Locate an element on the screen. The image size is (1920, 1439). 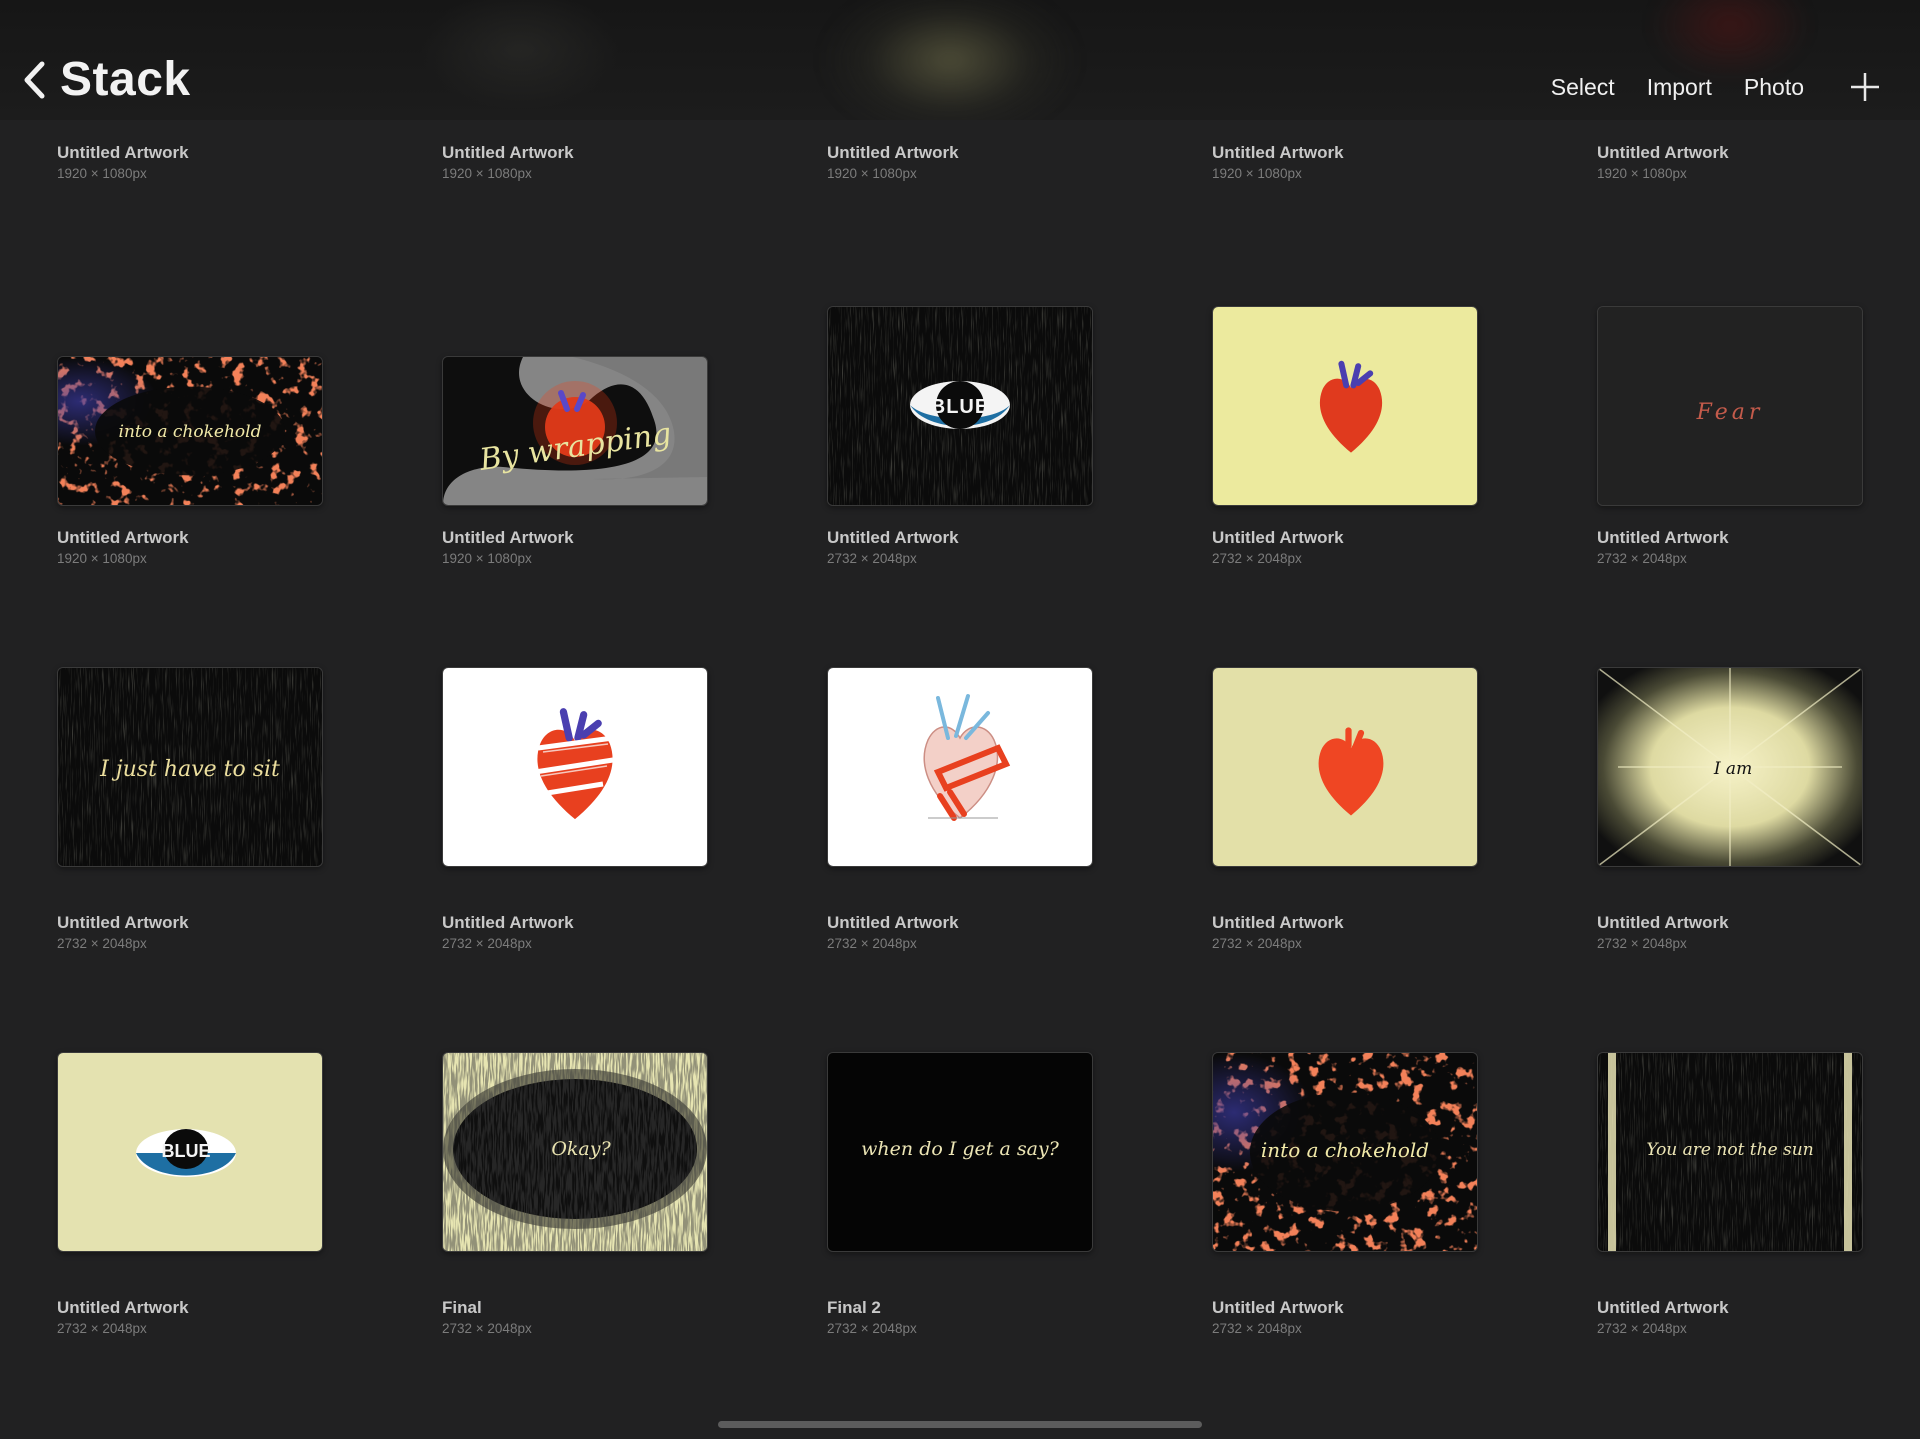
plus-icon is located at coordinates (1865, 87).